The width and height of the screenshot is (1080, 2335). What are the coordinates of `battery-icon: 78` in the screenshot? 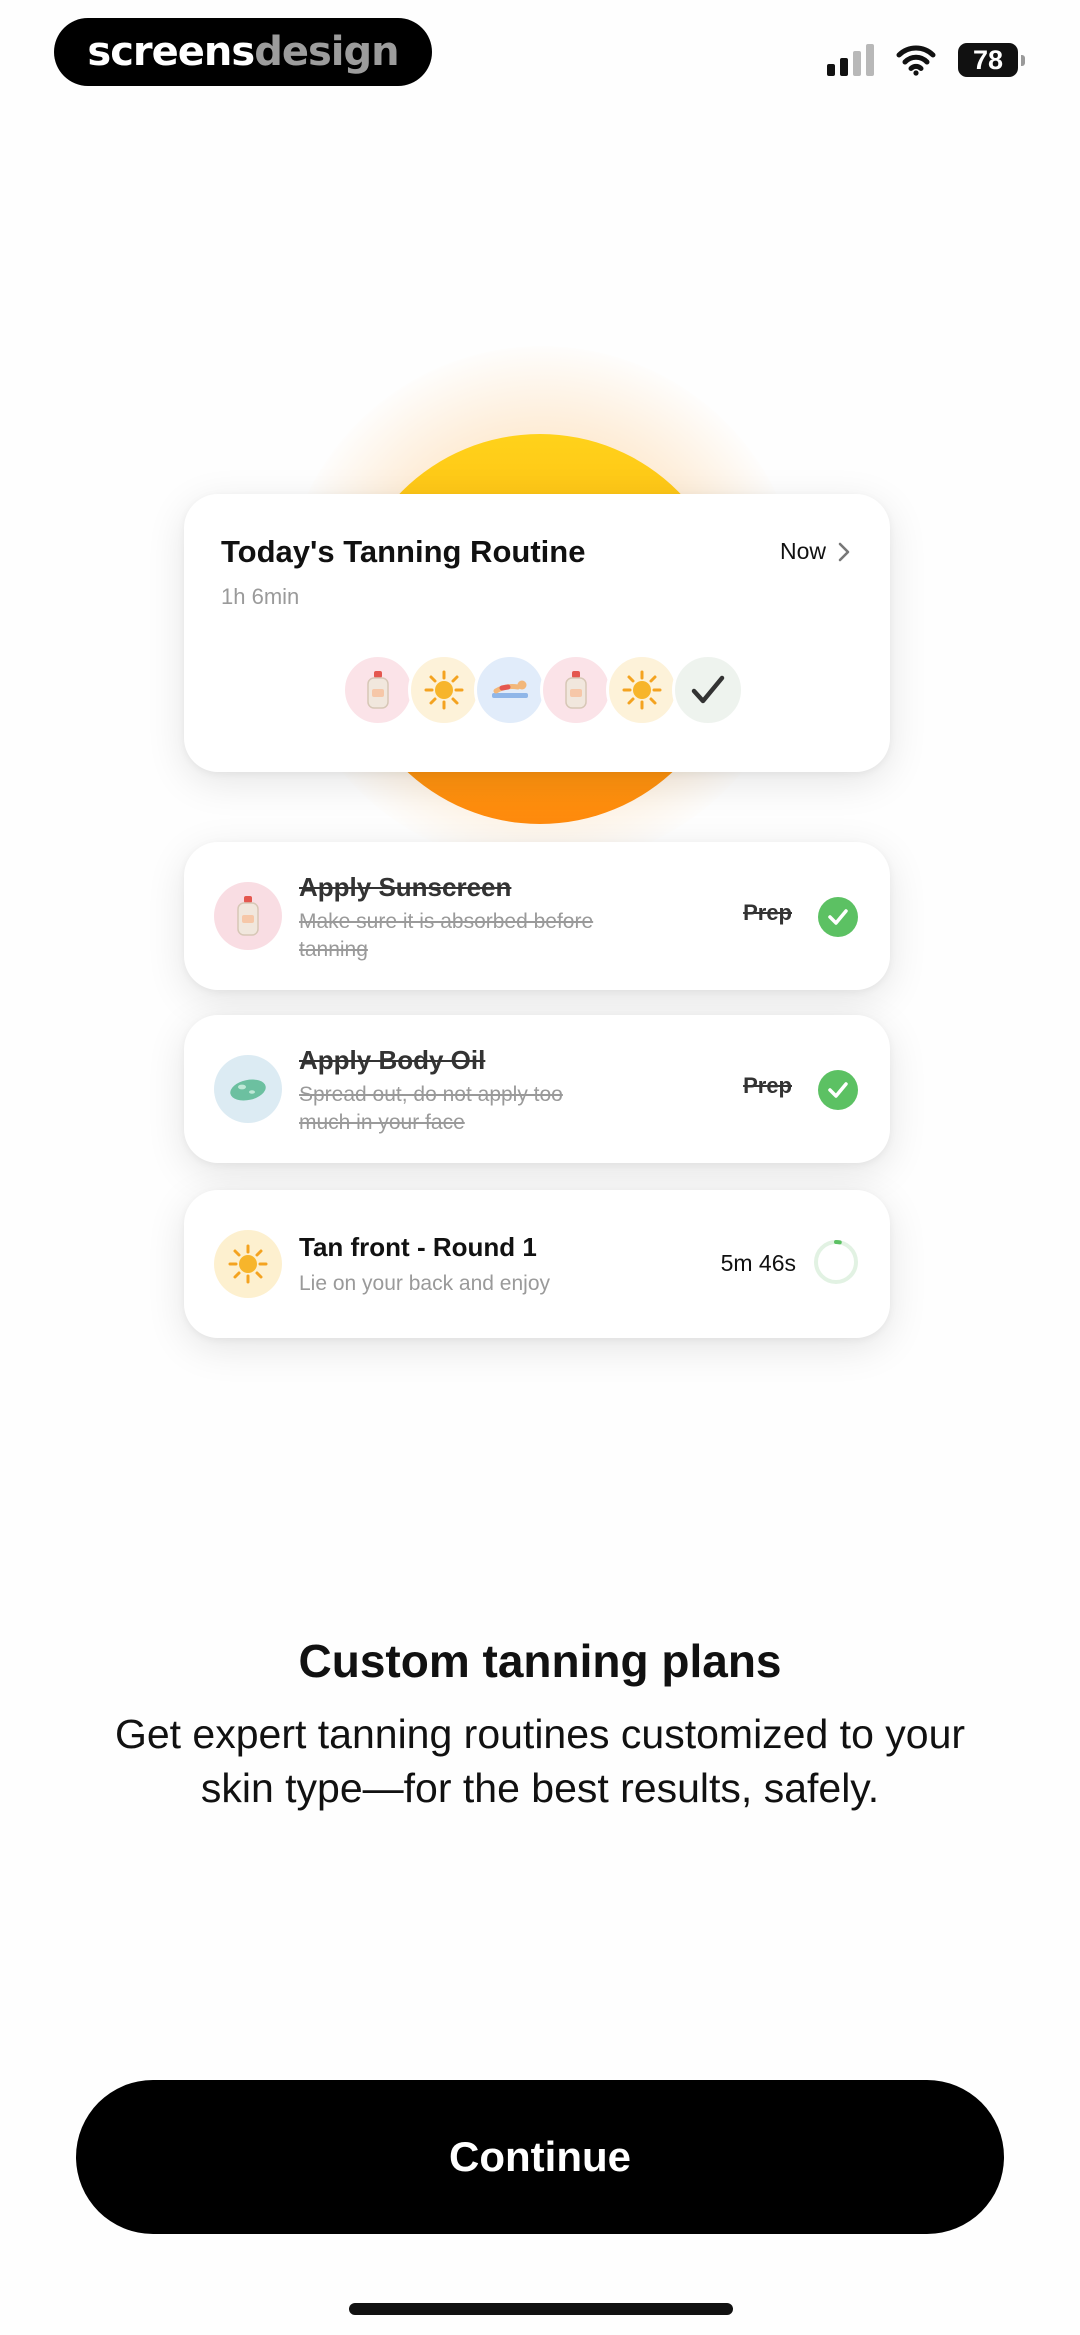 It's located at (991, 60).